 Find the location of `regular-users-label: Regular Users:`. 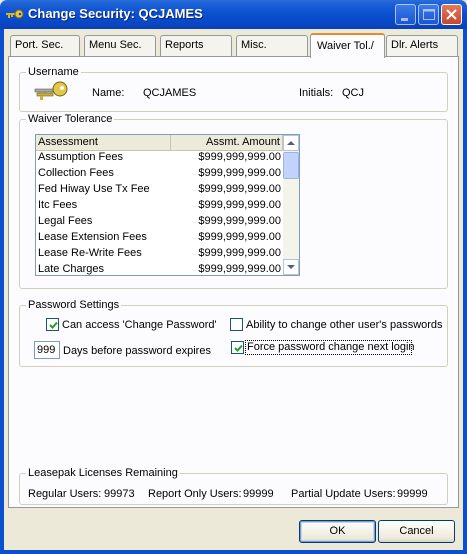

regular-users-label: Regular Users: is located at coordinates (65, 494).